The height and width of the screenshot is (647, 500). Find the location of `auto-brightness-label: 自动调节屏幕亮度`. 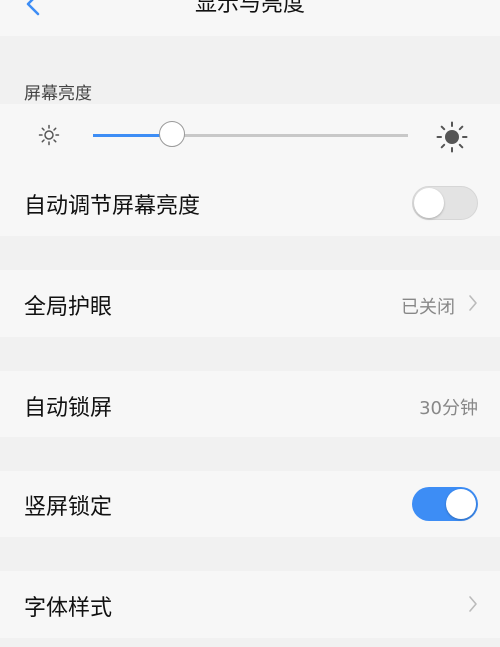

auto-brightness-label: 自动调节屏幕亮度 is located at coordinates (112, 206).